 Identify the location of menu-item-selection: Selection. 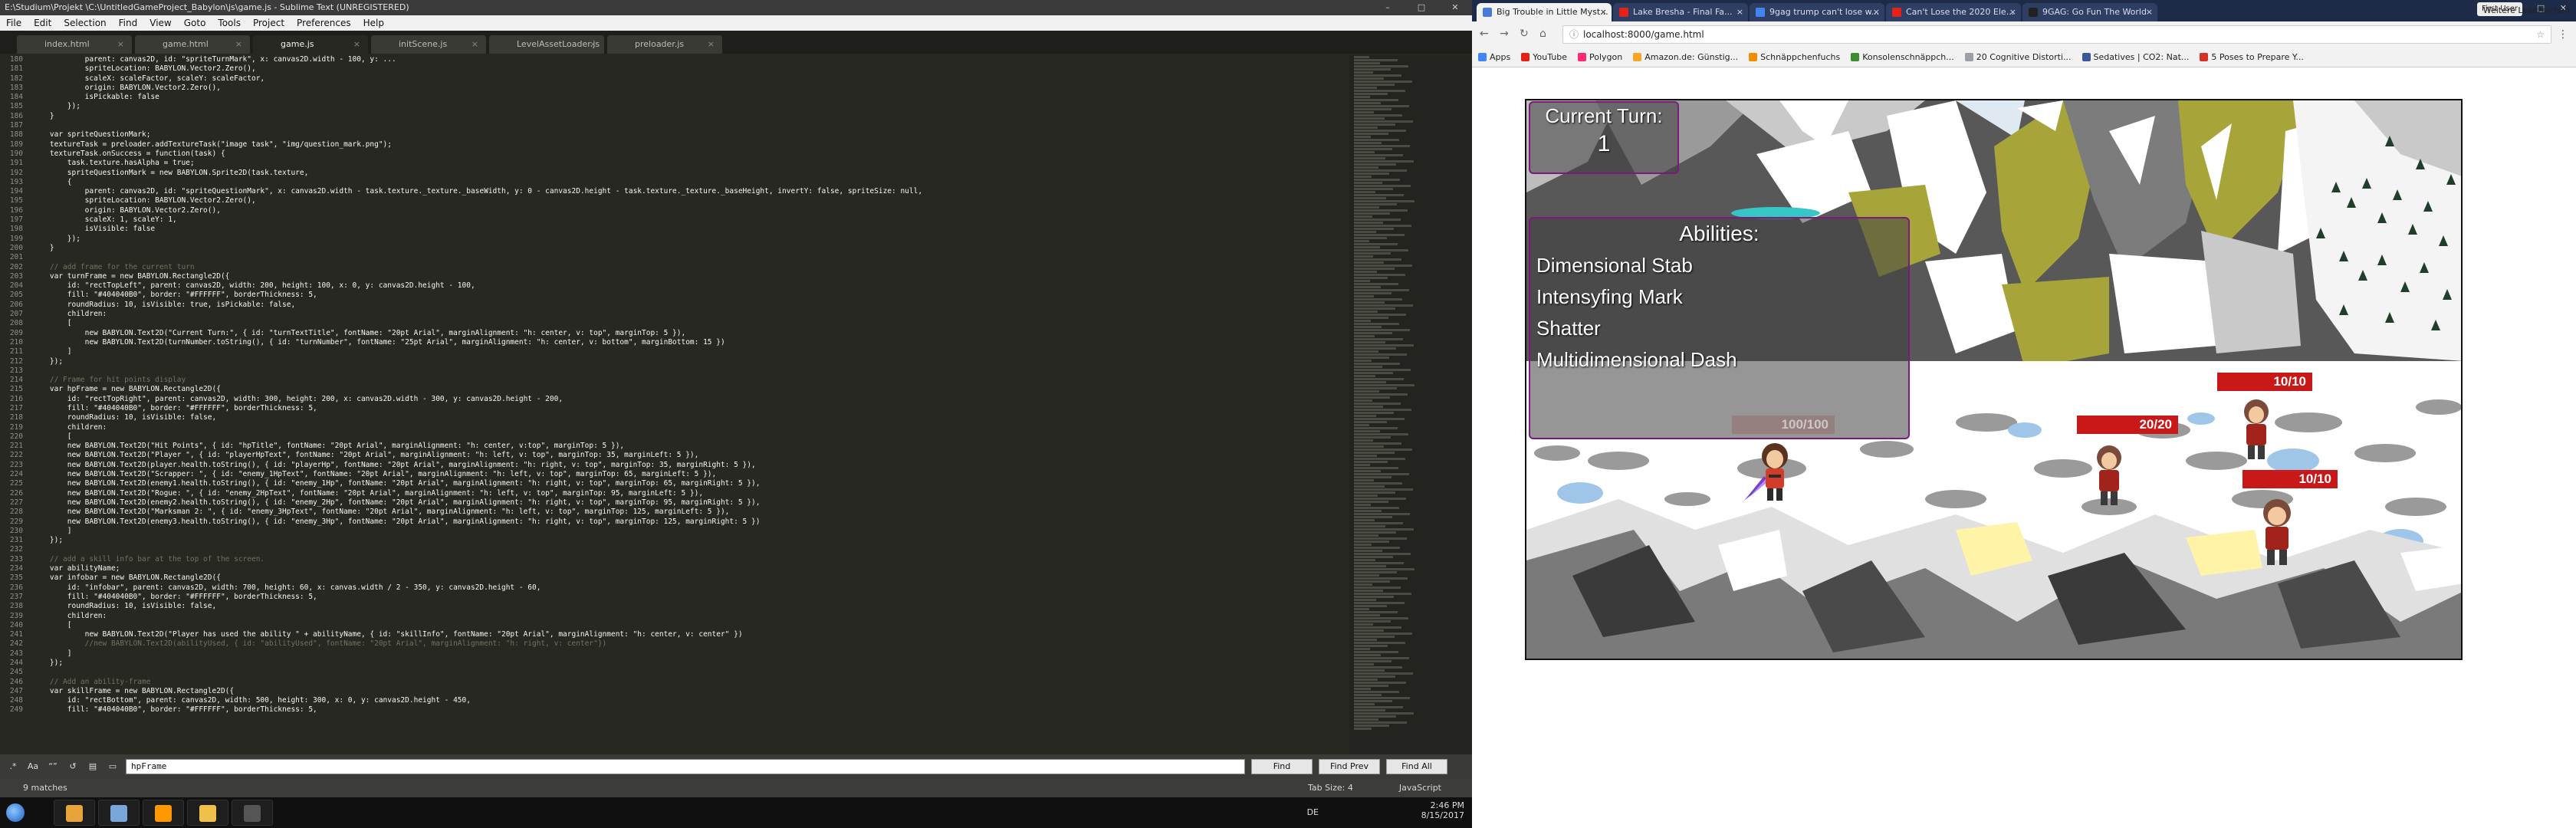
(85, 23).